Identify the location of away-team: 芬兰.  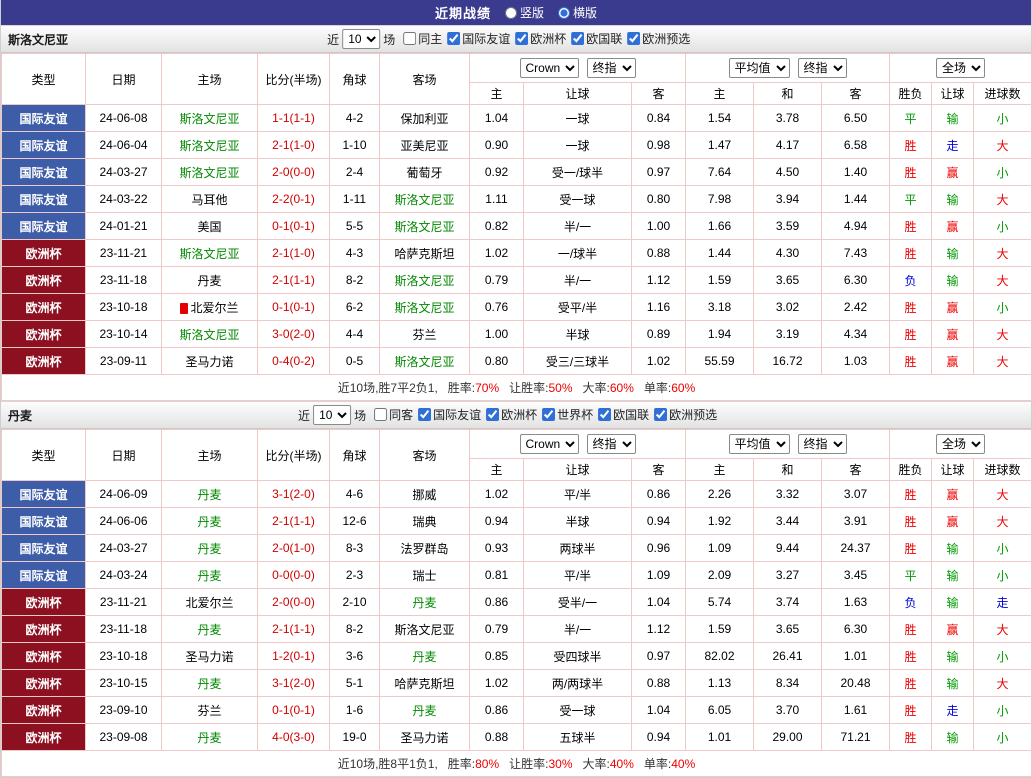
(424, 334).